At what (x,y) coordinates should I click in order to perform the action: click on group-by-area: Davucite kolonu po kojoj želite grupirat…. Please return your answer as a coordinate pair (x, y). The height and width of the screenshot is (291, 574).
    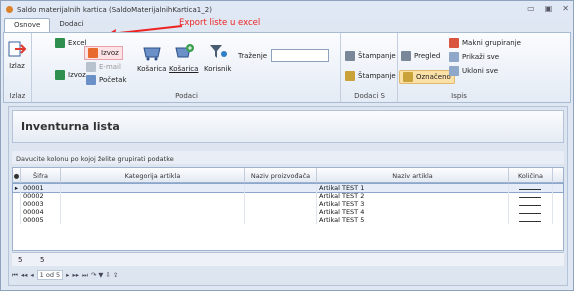
    Looking at the image, I should click on (288, 157).